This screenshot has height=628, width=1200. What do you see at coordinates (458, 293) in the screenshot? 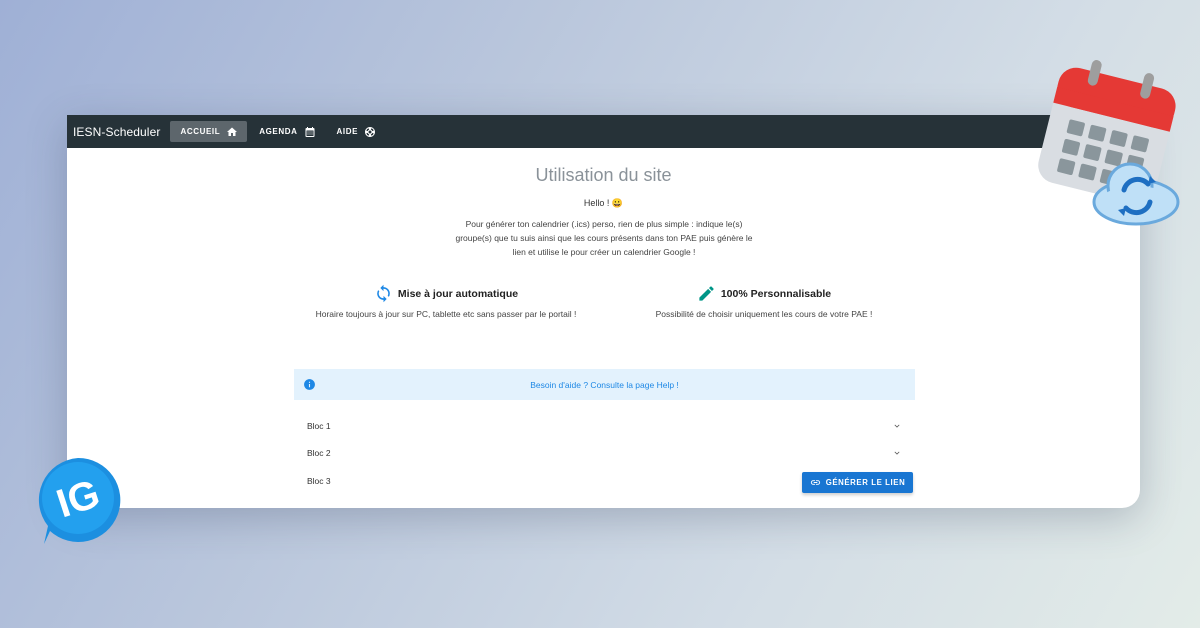
I see `feature-auto-update-title: Mise à jour automatique` at bounding box center [458, 293].